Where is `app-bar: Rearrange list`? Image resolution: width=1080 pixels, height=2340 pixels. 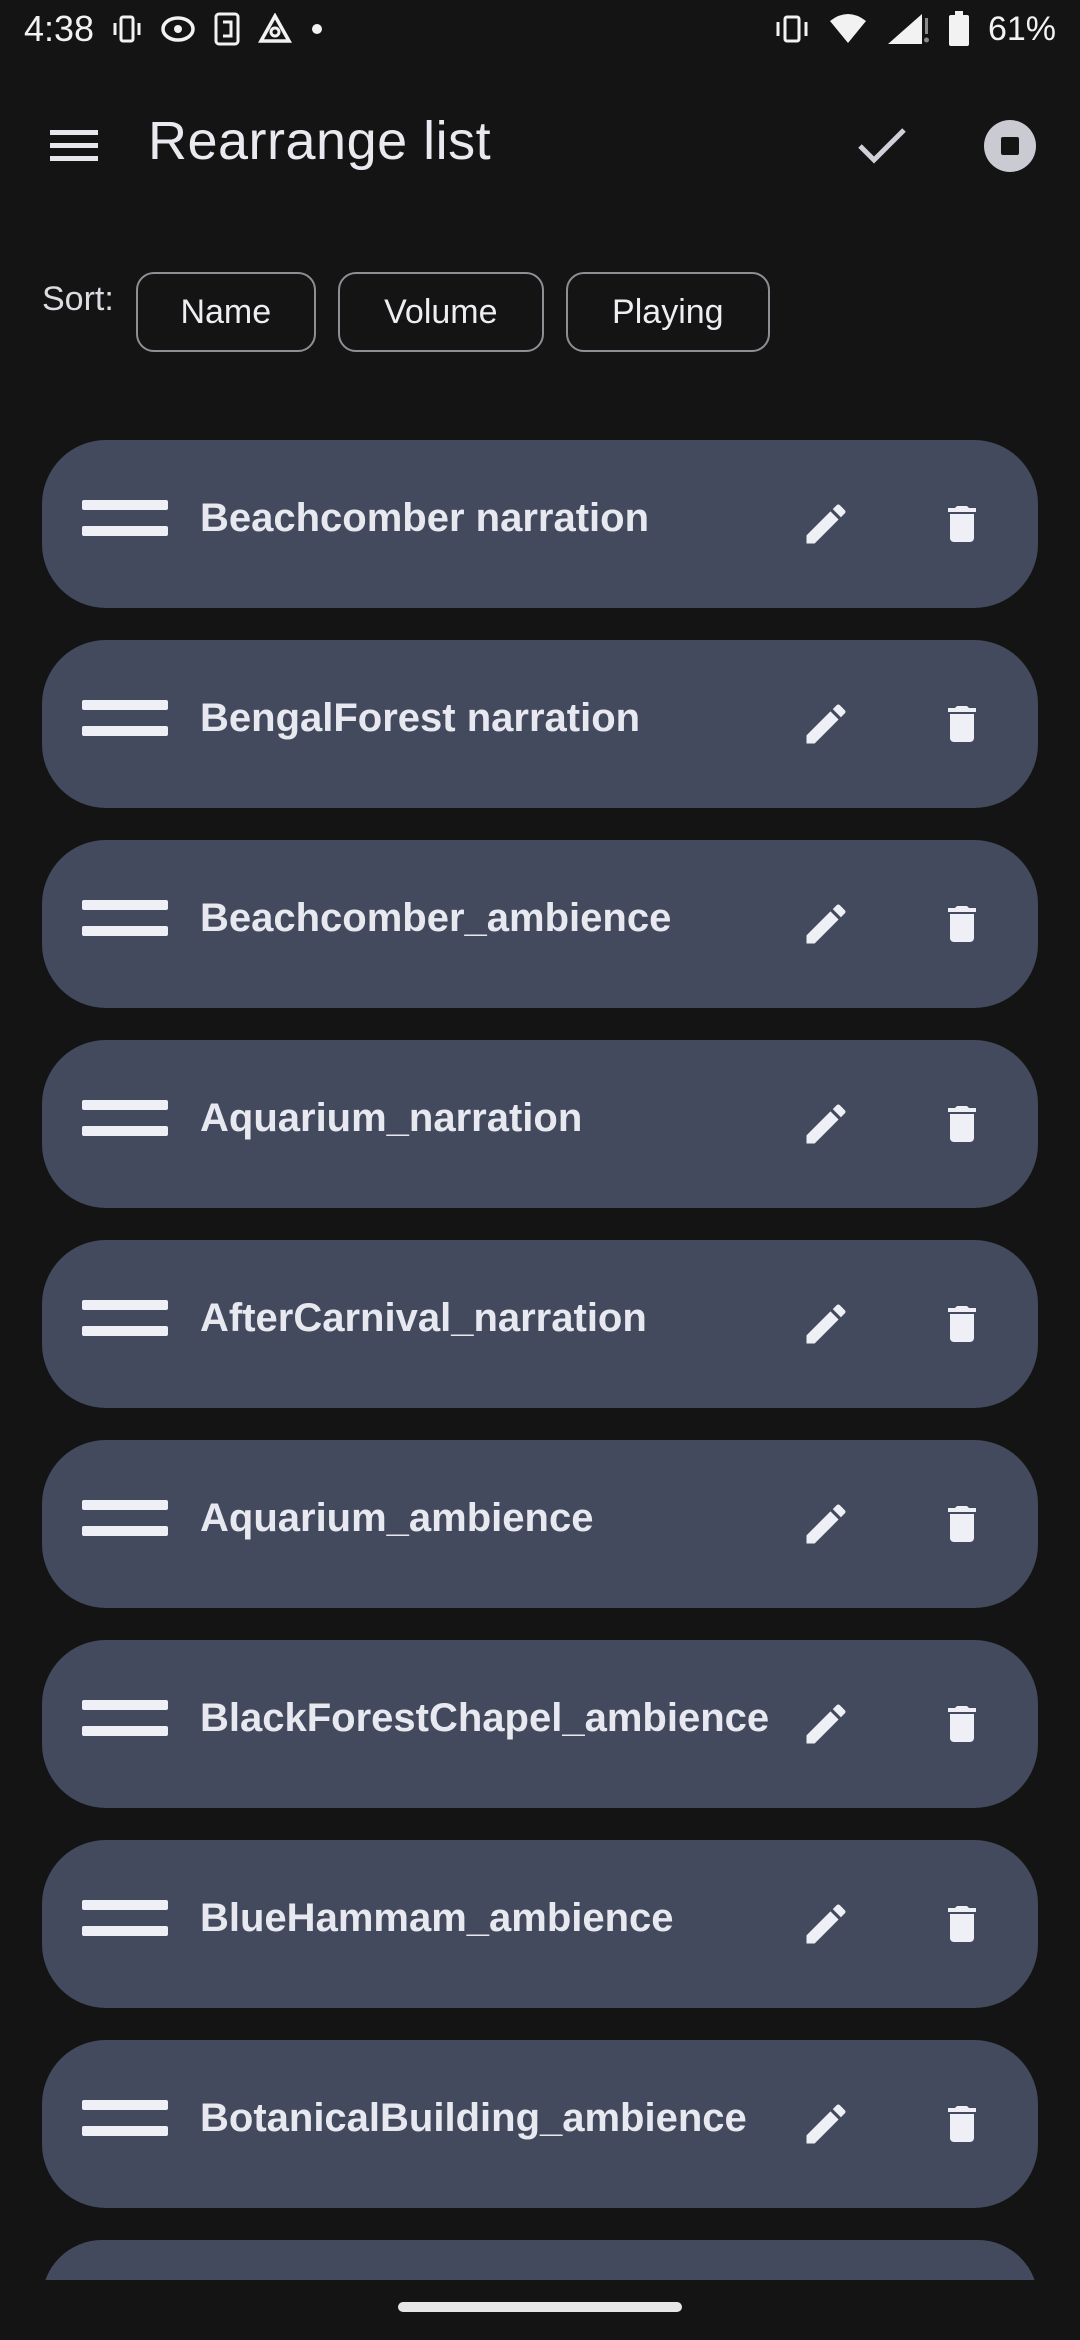
app-bar: Rearrange list is located at coordinates (540, 145).